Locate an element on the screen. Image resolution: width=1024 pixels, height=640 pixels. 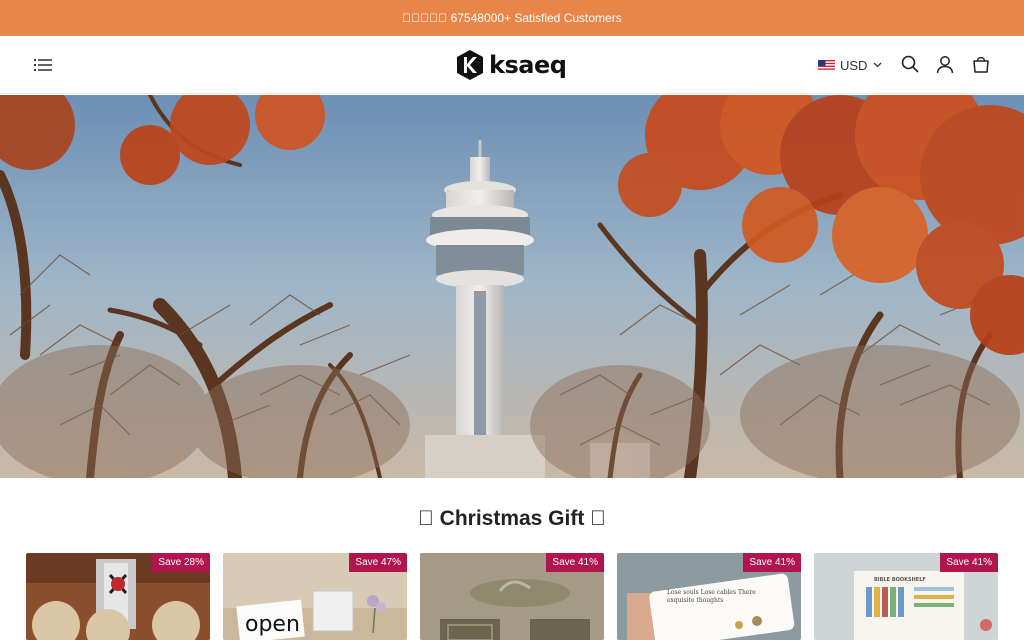
chevron-down-icon is located at coordinates (877, 65).